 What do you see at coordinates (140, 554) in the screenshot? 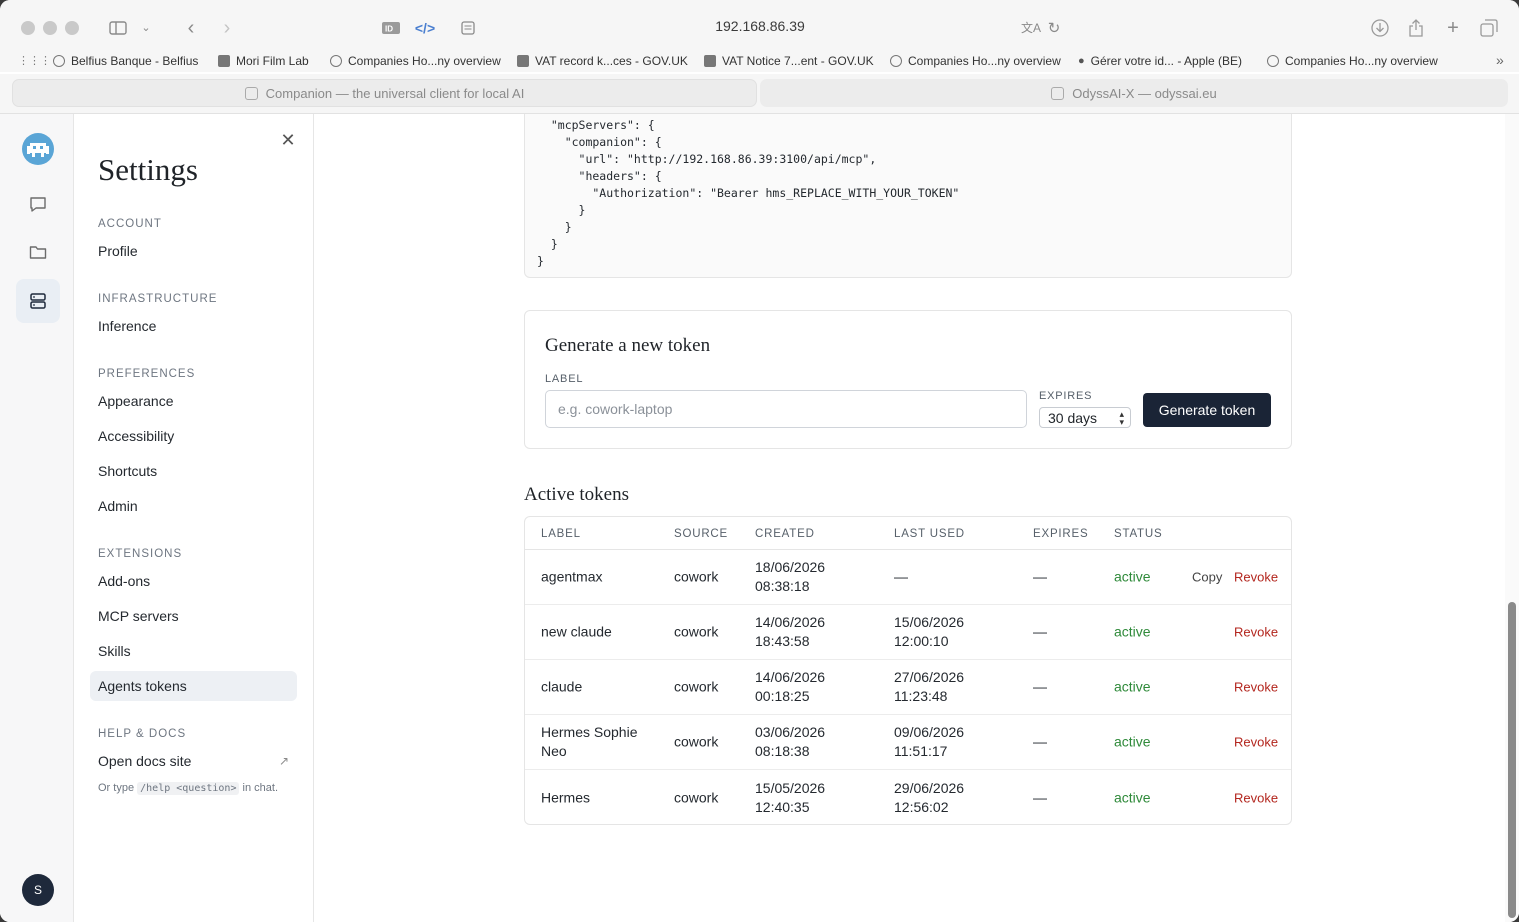
I see `section-label-extensions: EXTENSIONS` at bounding box center [140, 554].